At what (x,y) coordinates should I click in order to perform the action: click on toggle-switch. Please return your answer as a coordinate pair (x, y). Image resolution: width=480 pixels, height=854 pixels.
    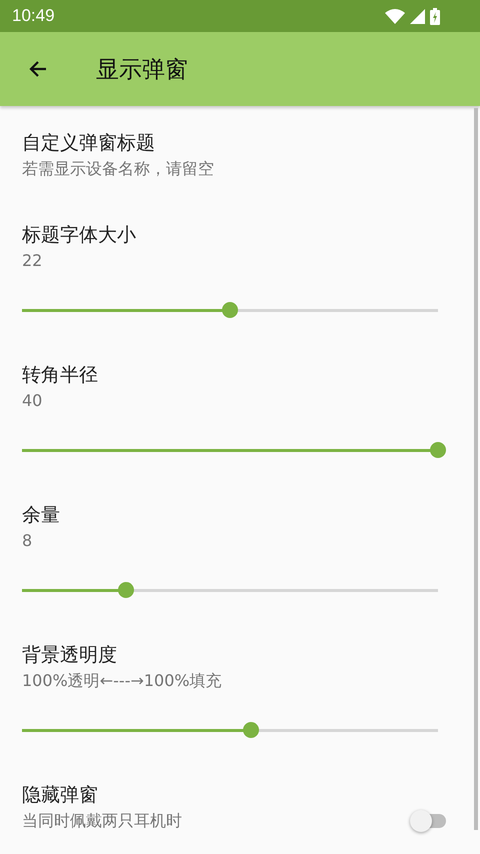
    Looking at the image, I should click on (429, 821).